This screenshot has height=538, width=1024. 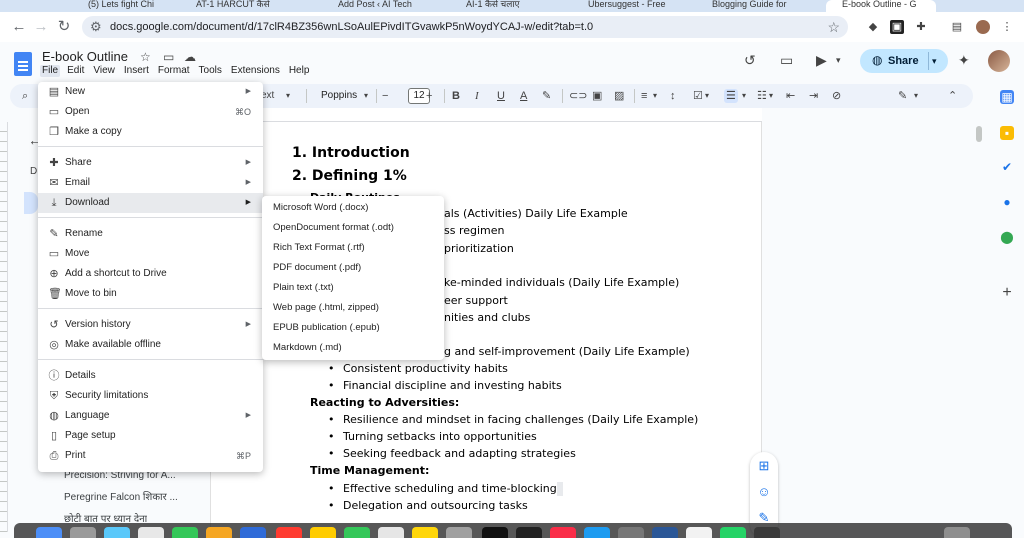 What do you see at coordinates (242, 6) in the screenshot?
I see `browser-tab: AT-1 HARCUT कैसे` at bounding box center [242, 6].